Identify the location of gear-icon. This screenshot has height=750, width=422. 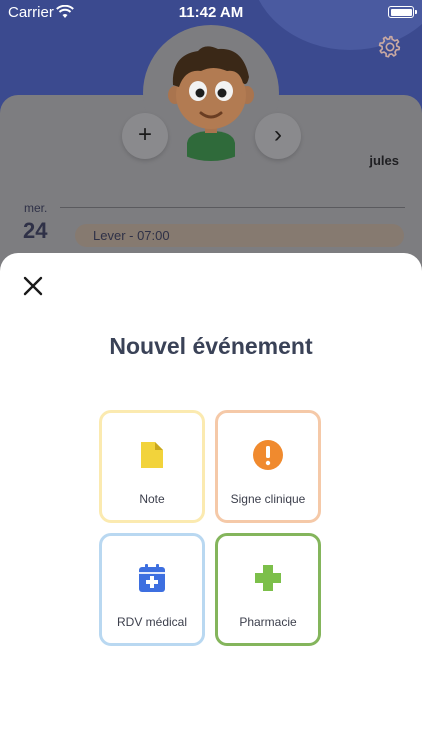
(390, 47).